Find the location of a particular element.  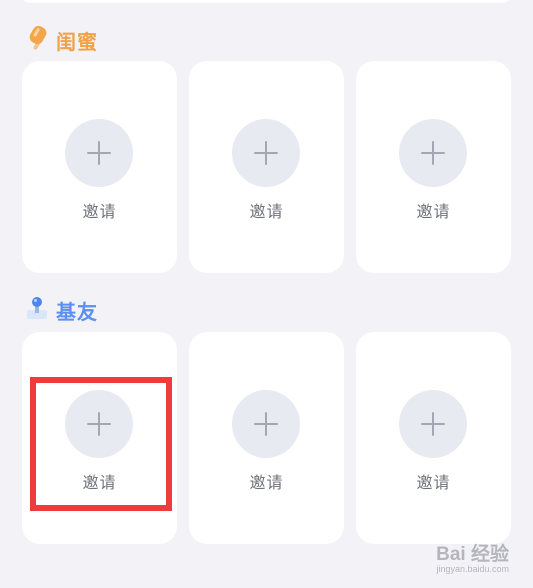

joystick-icon is located at coordinates (37, 310).